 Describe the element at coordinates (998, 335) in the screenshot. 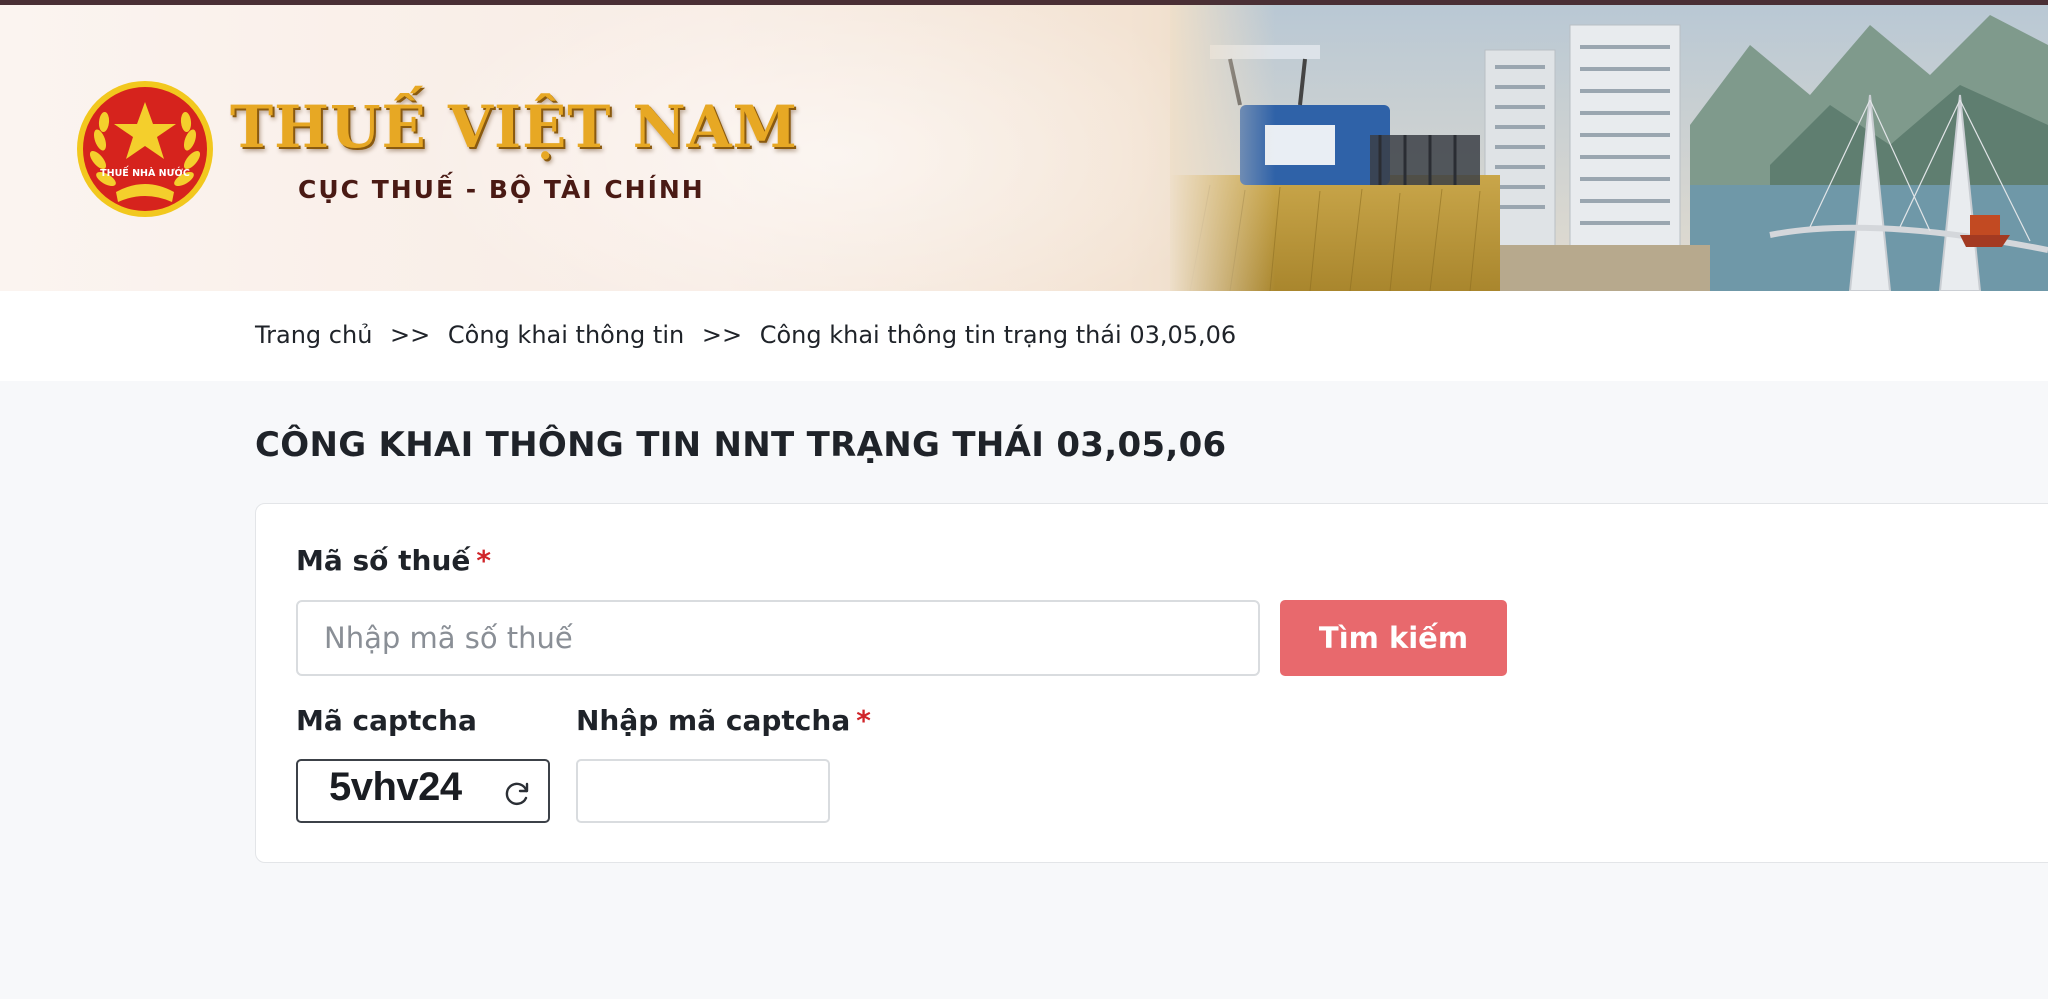

I see `breadcrumb-current: Công khai thông tin trạng thái 03,05,06` at that location.